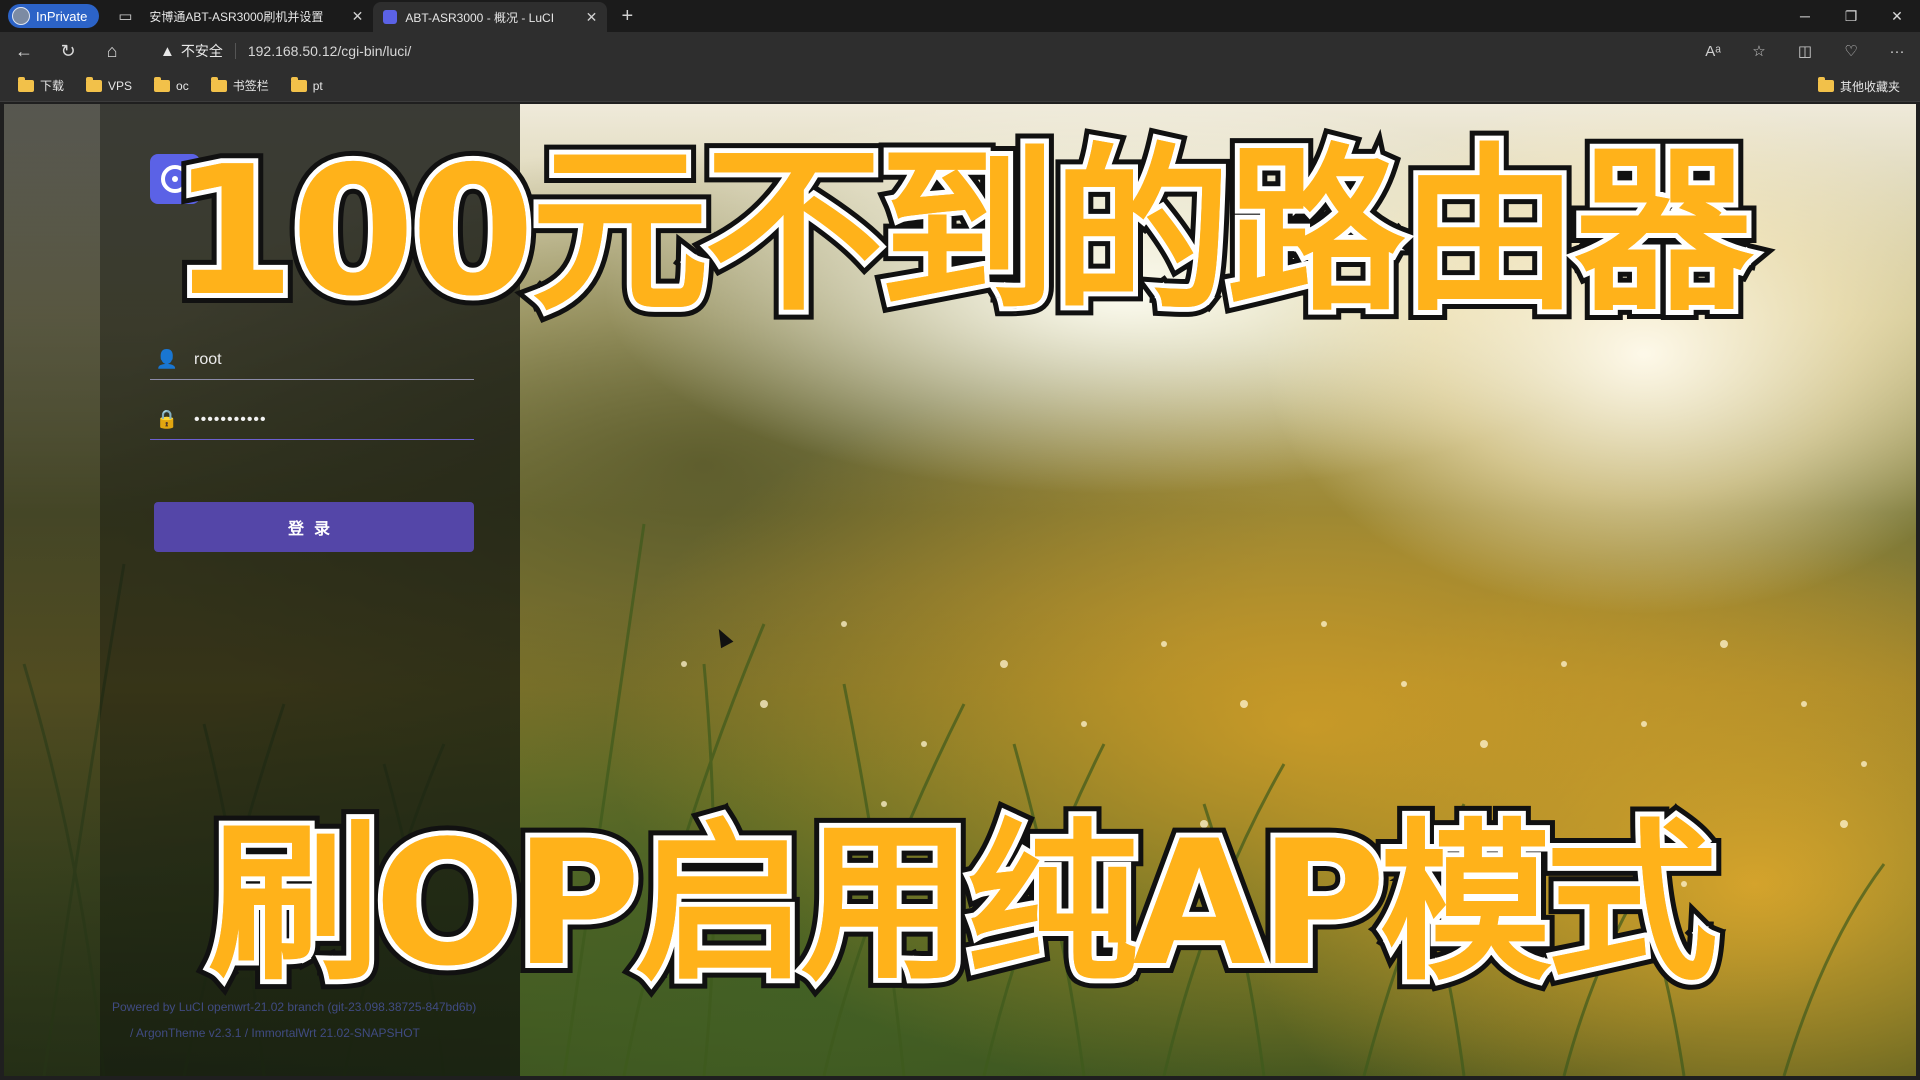 This screenshot has width=1920, height=1080. I want to click on bookmark-label: 下载, so click(52, 86).